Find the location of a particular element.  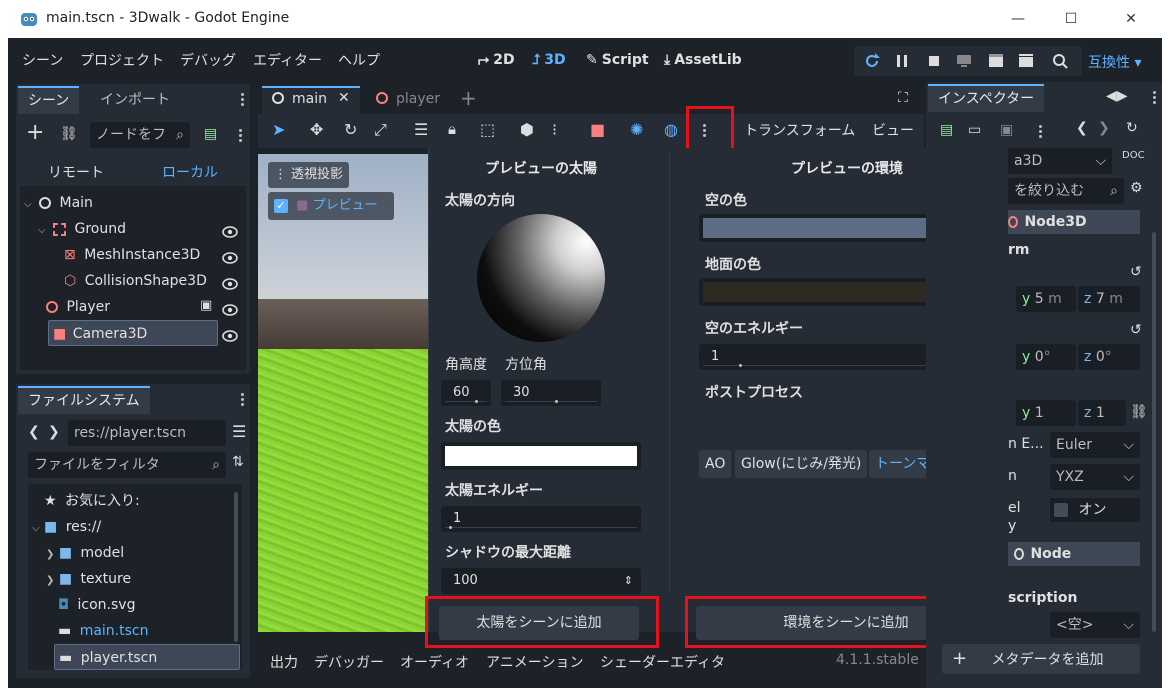

tab-filesystem: ファイルシステム is located at coordinates (84, 400).